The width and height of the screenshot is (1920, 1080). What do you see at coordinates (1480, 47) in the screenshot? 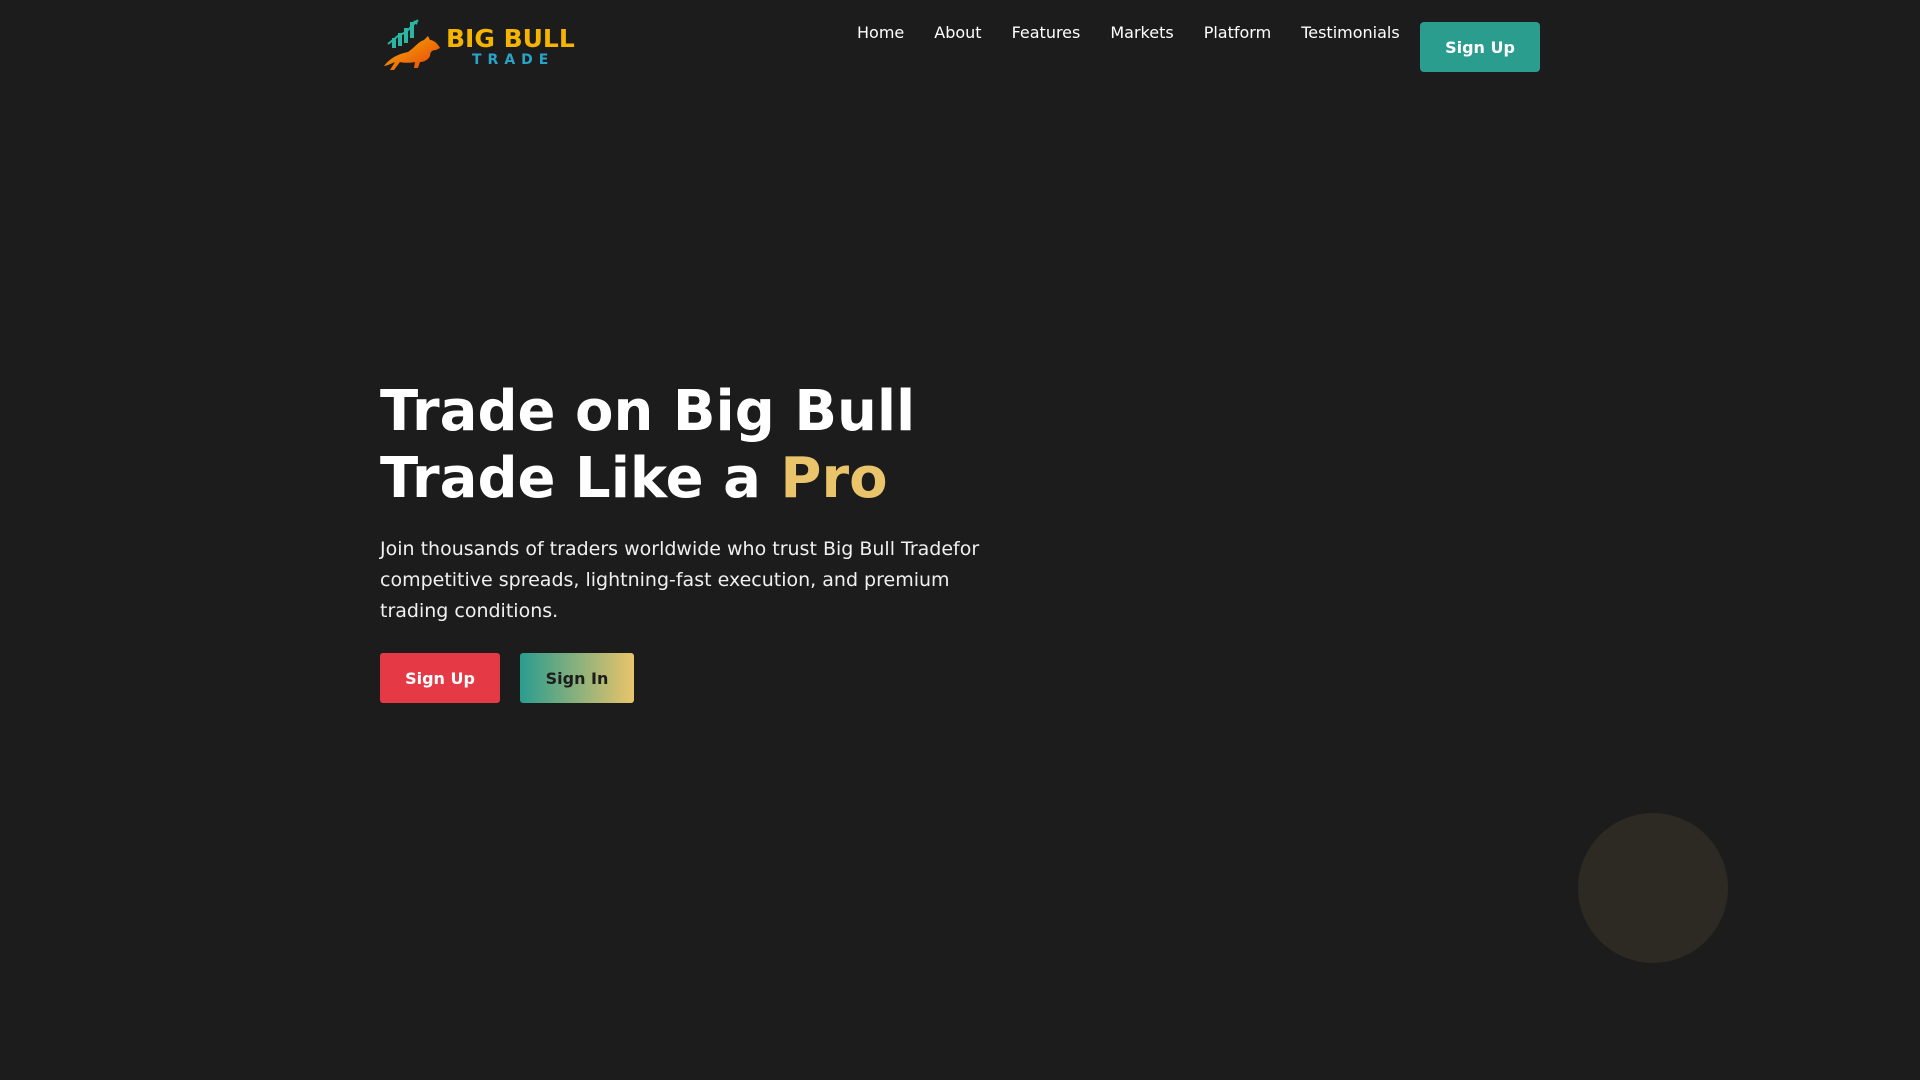
I see `header-signup-button: Sign Up` at bounding box center [1480, 47].